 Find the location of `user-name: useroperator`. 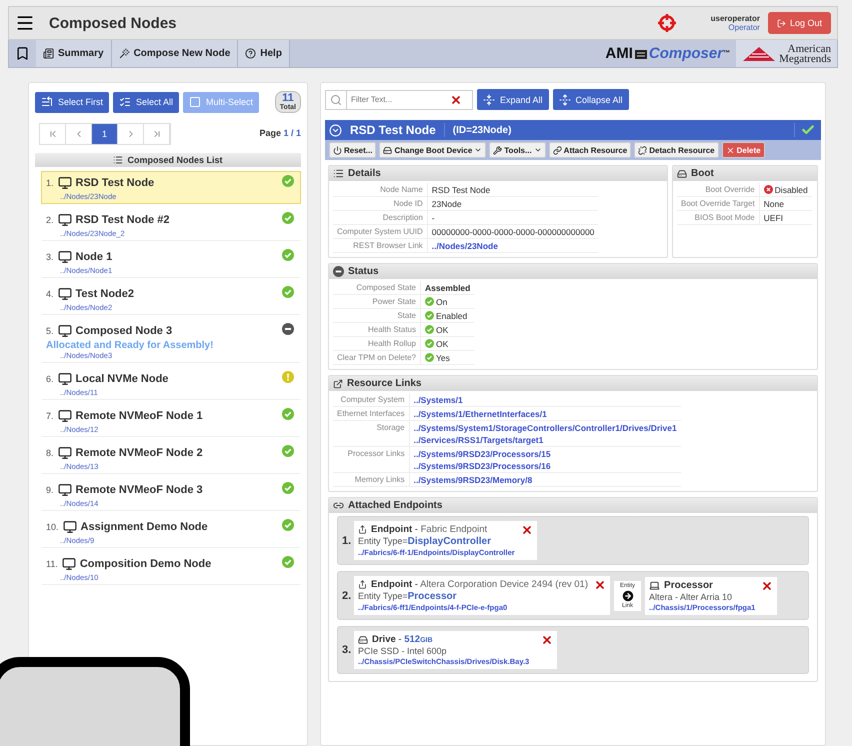

user-name: useroperator is located at coordinates (735, 18).